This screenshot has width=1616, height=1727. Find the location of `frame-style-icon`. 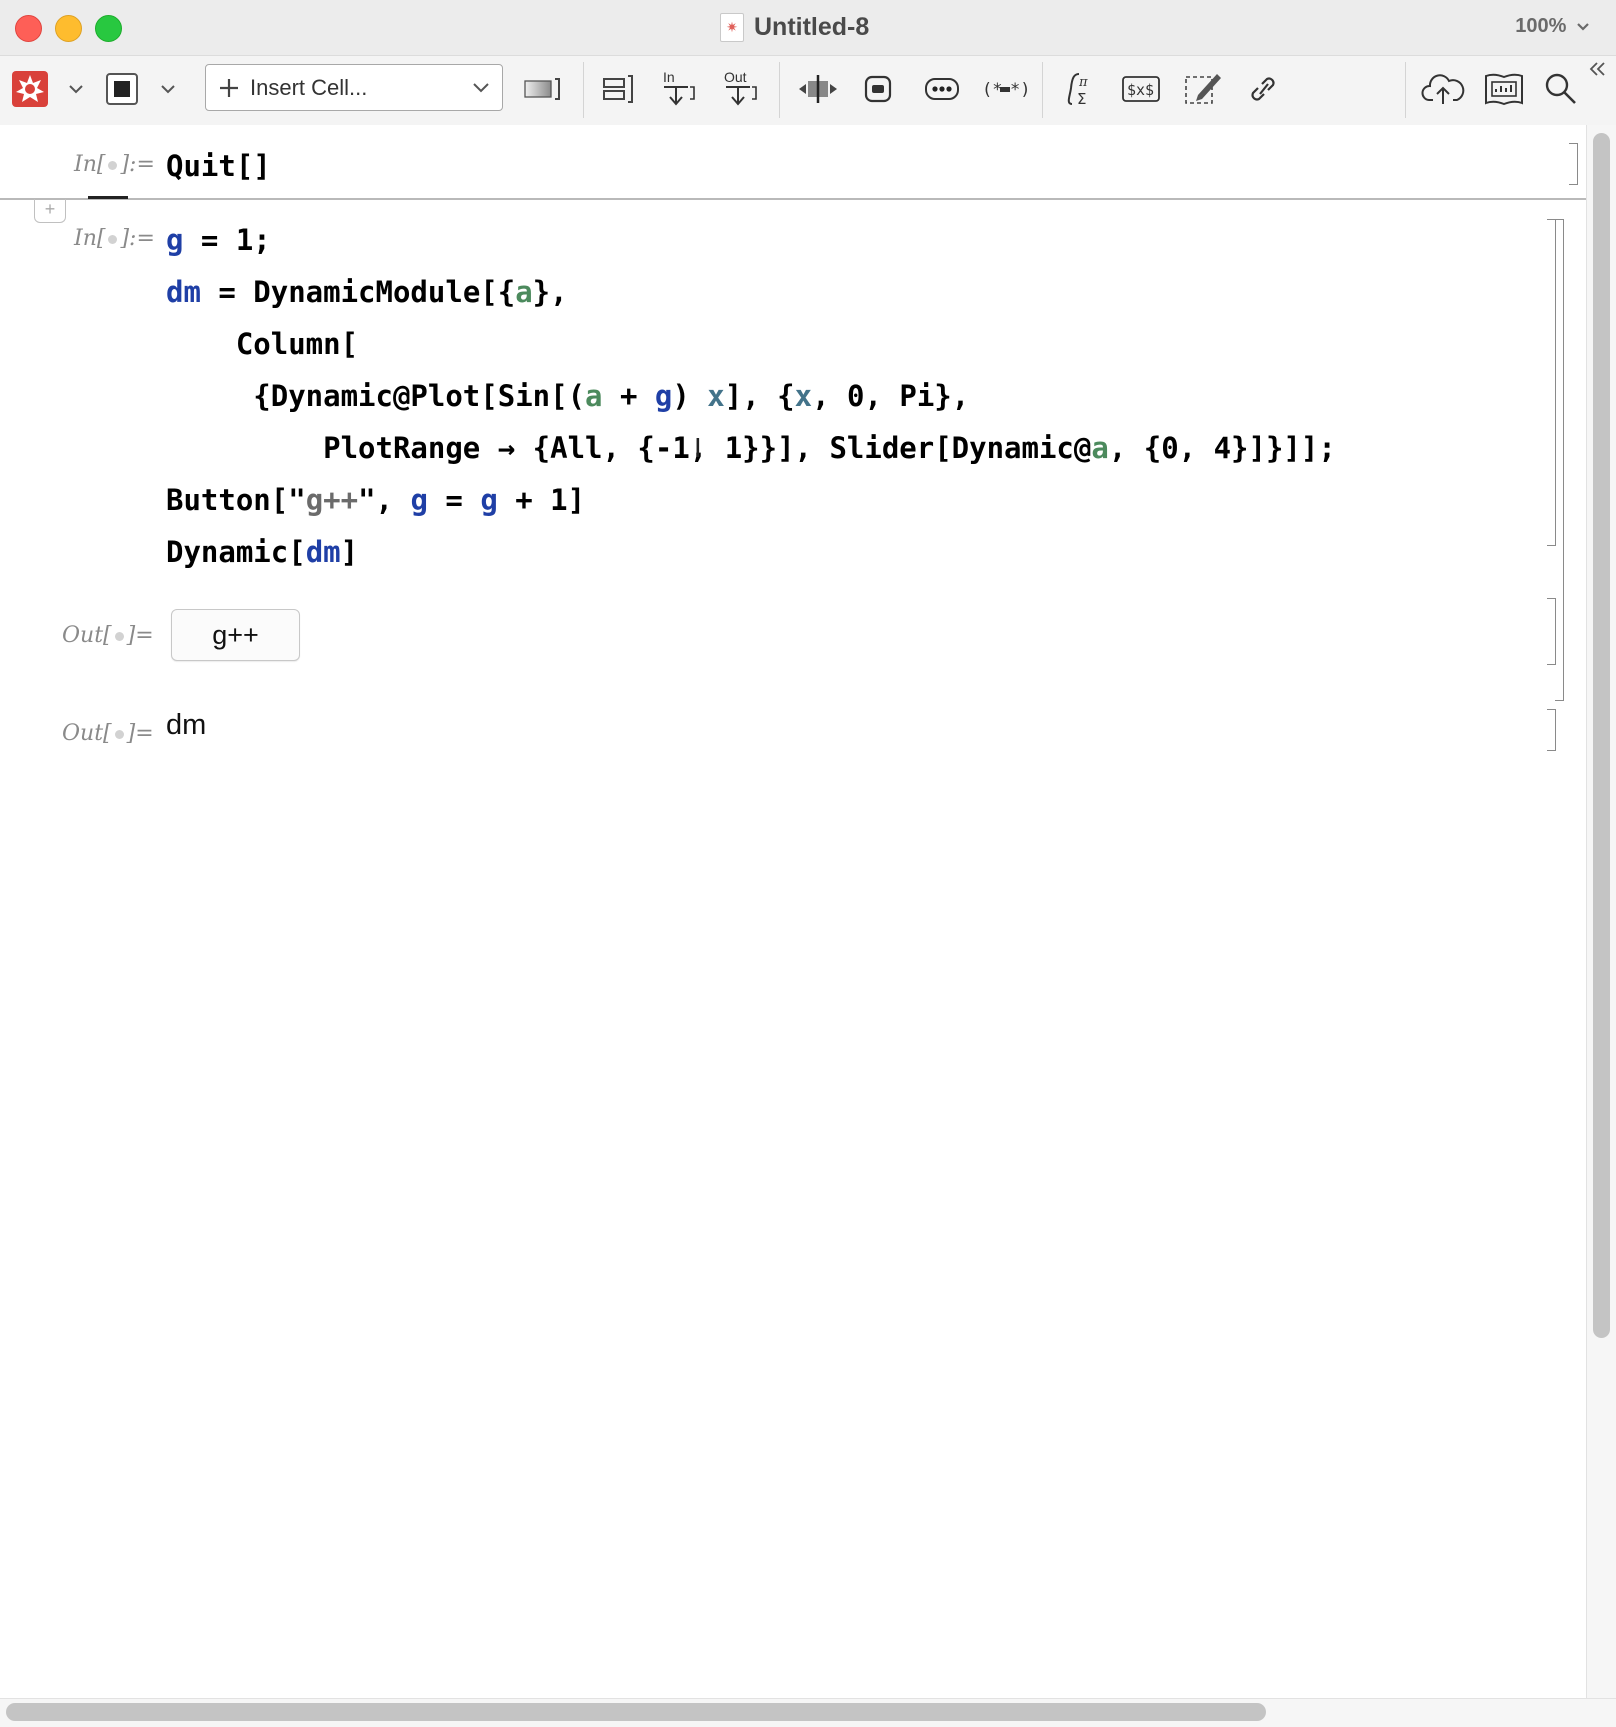

frame-style-icon is located at coordinates (542, 89).